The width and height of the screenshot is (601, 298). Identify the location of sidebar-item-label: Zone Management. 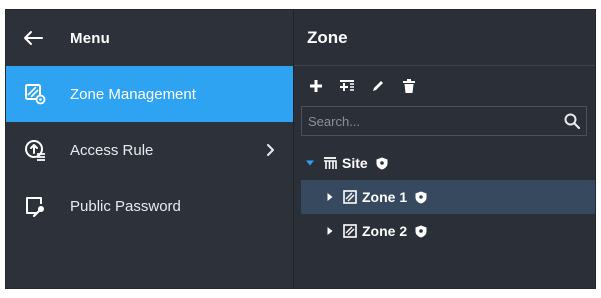
(133, 94).